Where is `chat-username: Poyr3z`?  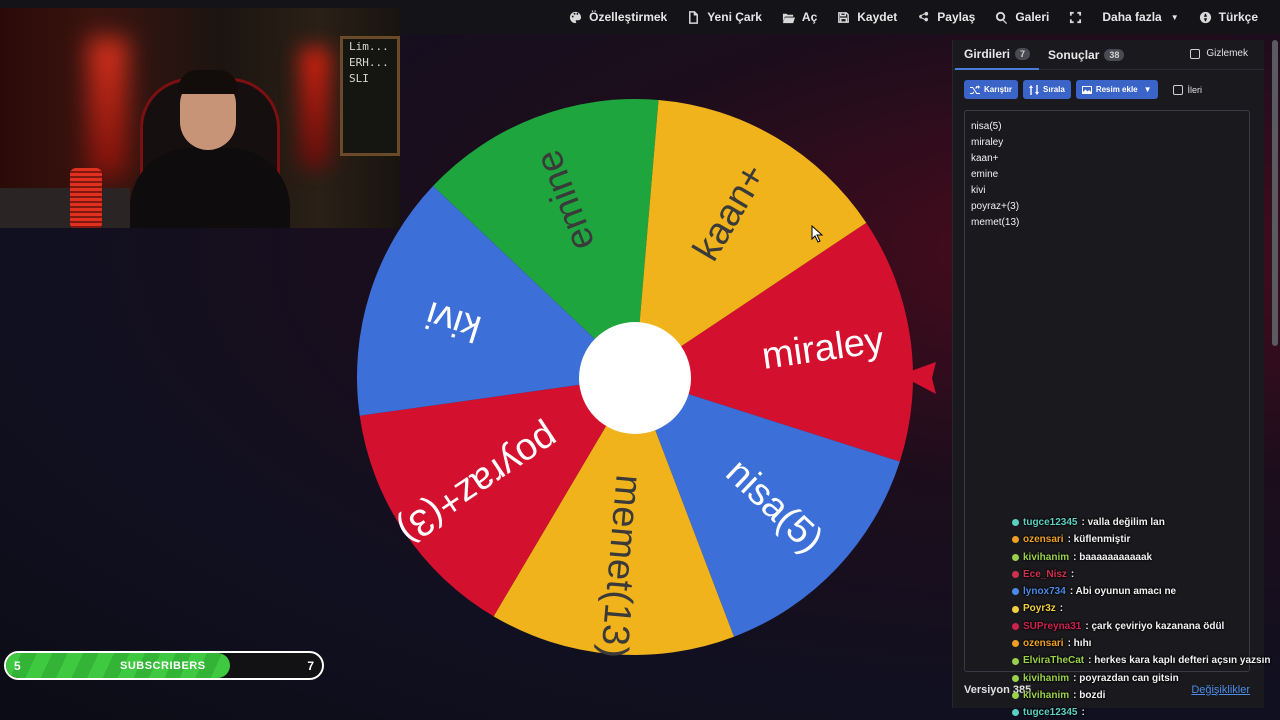 chat-username: Poyr3z is located at coordinates (1039, 609).